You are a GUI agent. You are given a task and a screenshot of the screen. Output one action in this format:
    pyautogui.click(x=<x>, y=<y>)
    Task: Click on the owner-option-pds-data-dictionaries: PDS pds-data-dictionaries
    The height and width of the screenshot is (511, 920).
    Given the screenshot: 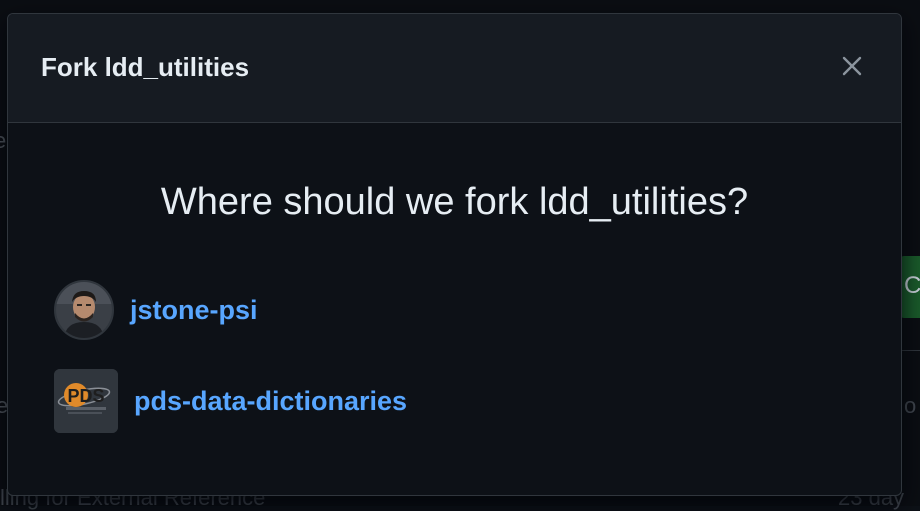 What is the action you would take?
    pyautogui.click(x=230, y=401)
    